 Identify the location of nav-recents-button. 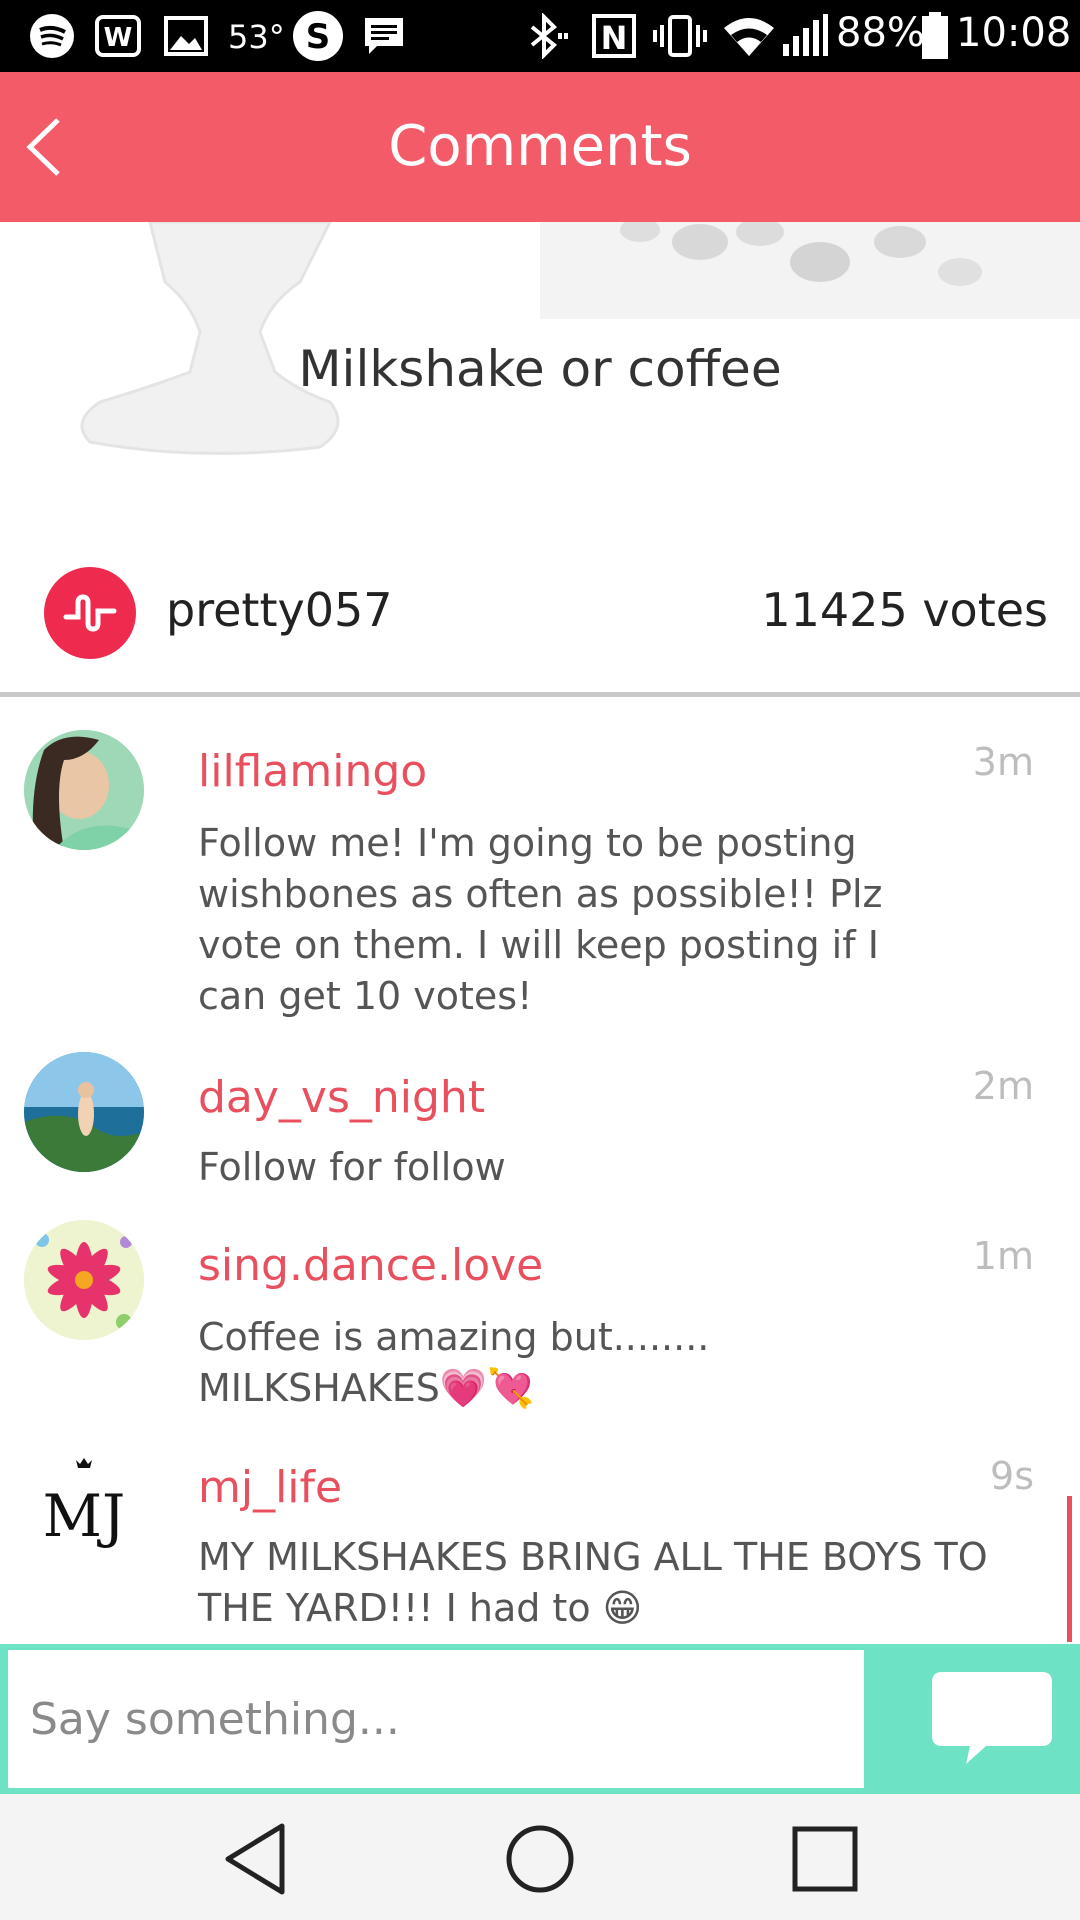
(825, 1859).